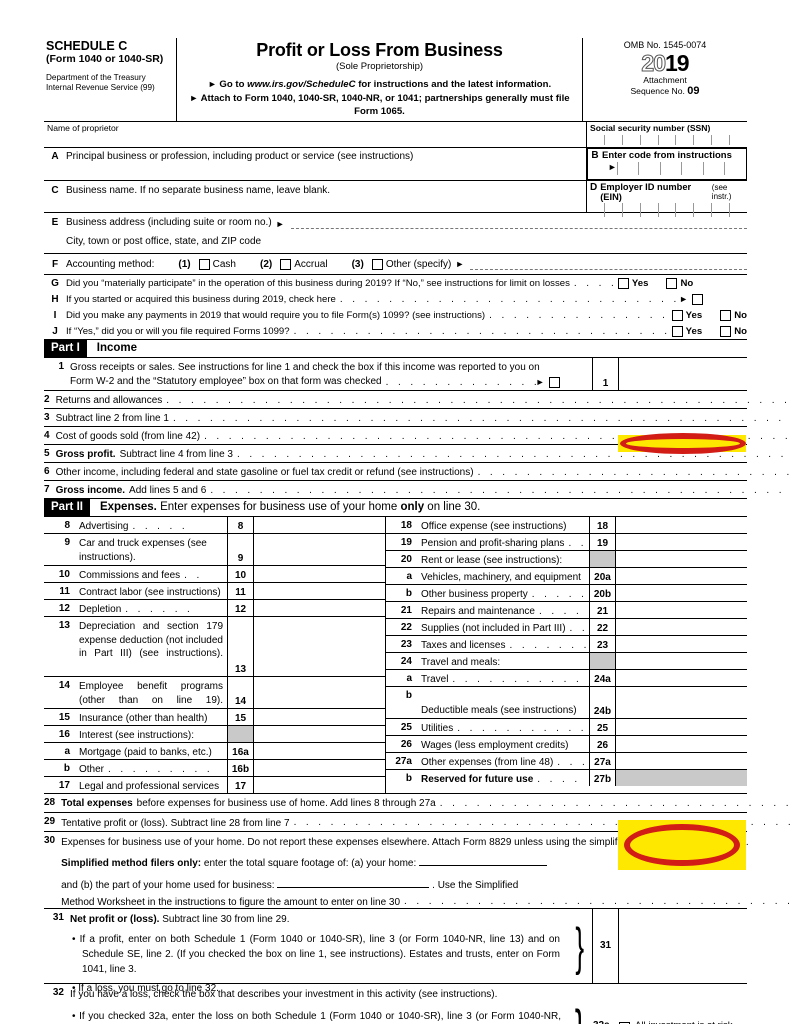 The height and width of the screenshot is (1024, 791). I want to click on row-j-yes-checkbox, so click(677, 331).